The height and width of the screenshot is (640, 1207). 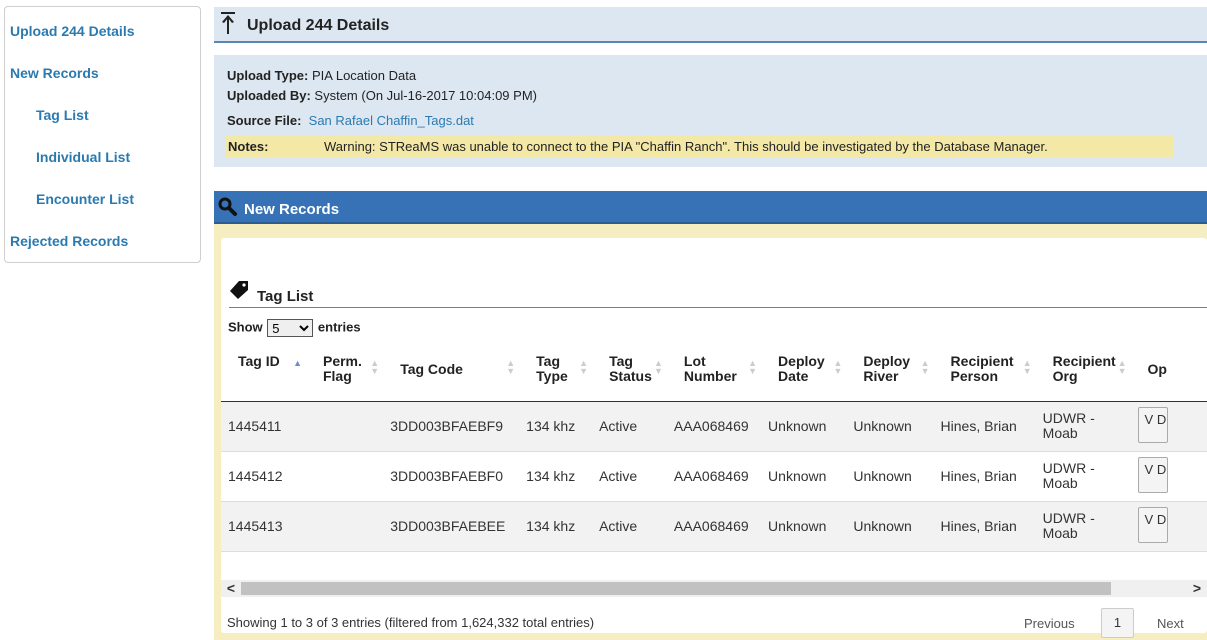 I want to click on column-header-deploy-river: Deploy River ▲ ▼, so click(x=890, y=375).